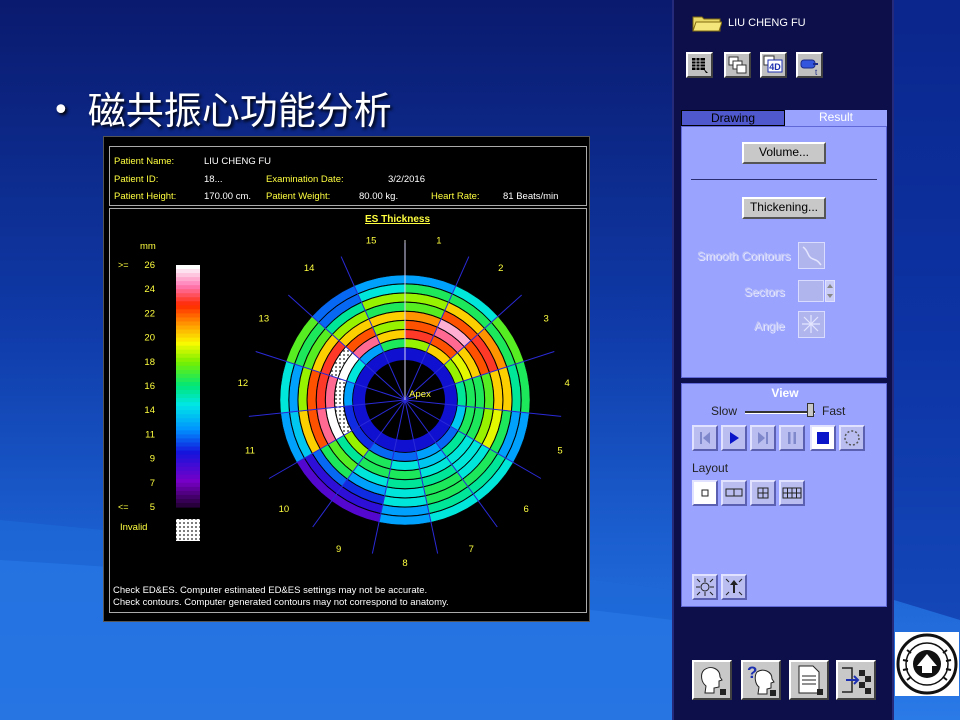 The image size is (960, 720). What do you see at coordinates (852, 438) in the screenshot?
I see `loop-button` at bounding box center [852, 438].